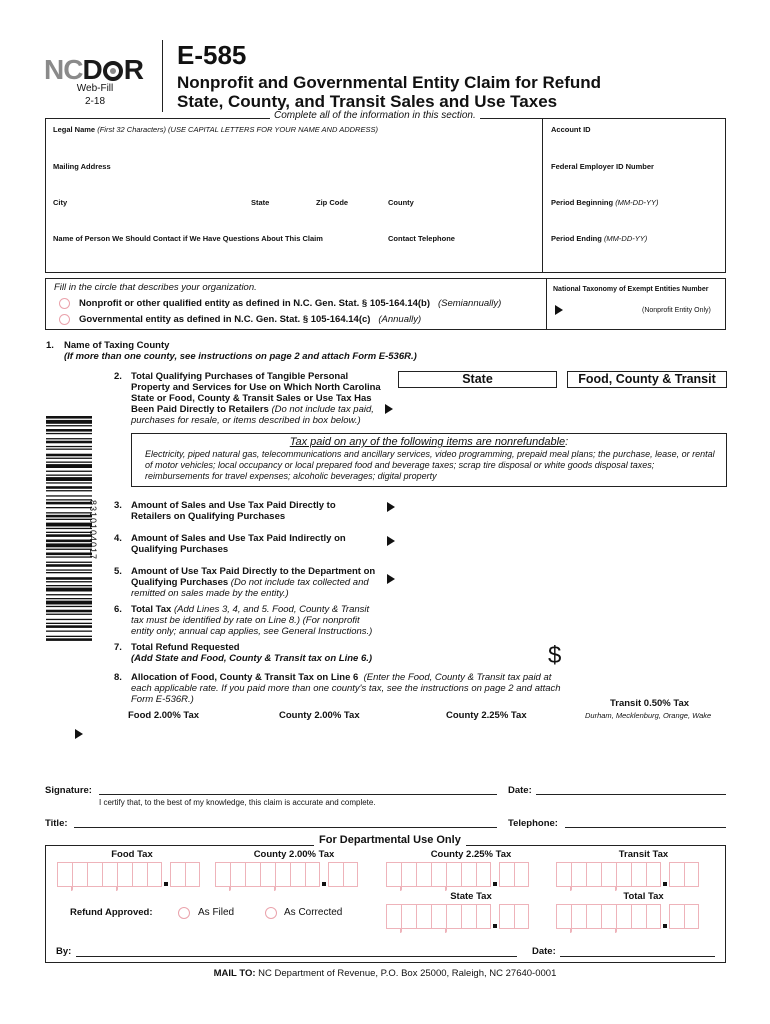 The image size is (770, 1024). I want to click on alloc-transit-field, so click(653, 735).